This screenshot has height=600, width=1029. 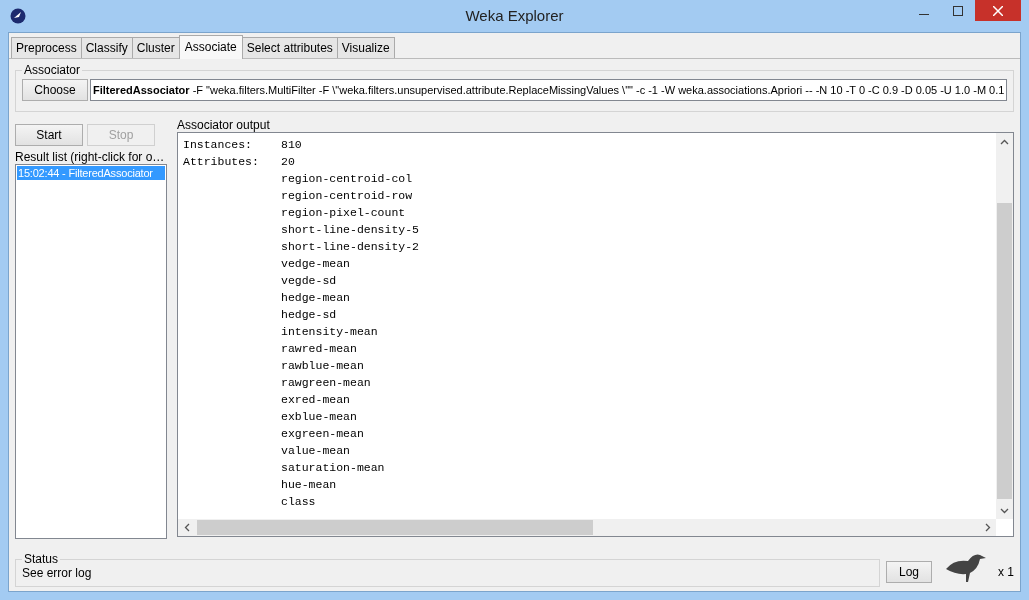 I want to click on output-value: saturation-mean, so click(x=333, y=467).